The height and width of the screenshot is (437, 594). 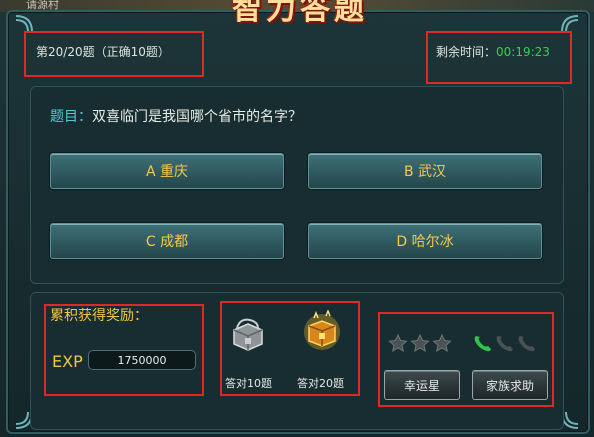 What do you see at coordinates (248, 383) in the screenshot?
I see `chest-10-label: 答对10题` at bounding box center [248, 383].